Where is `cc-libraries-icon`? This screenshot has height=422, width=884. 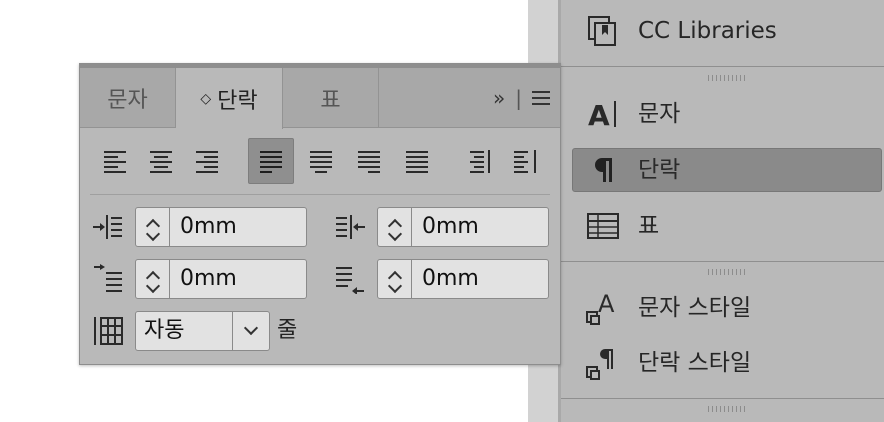 cc-libraries-icon is located at coordinates (603, 31).